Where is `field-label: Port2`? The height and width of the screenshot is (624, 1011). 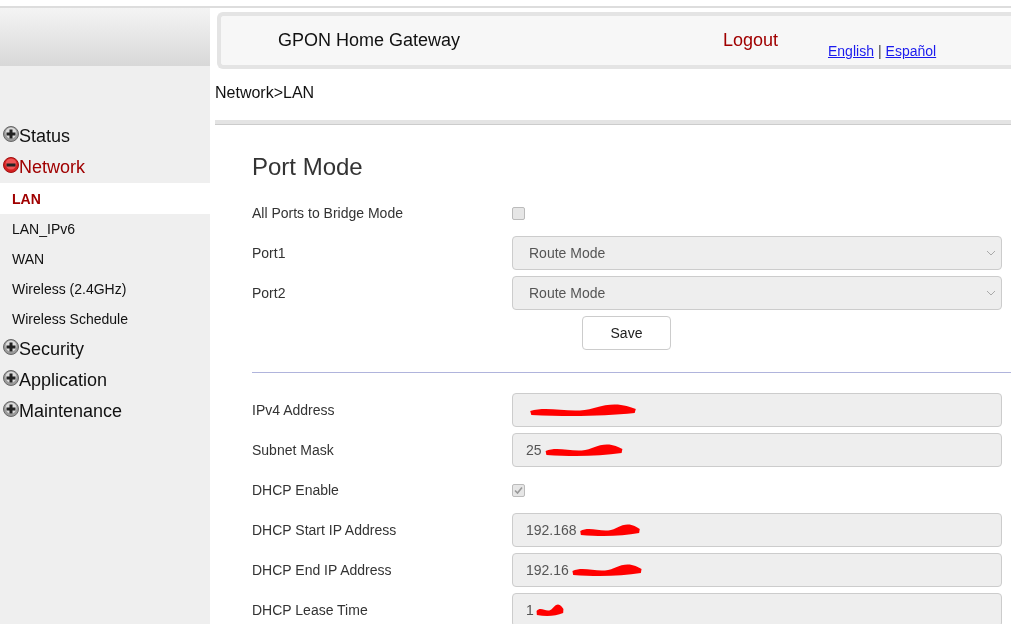 field-label: Port2 is located at coordinates (269, 293).